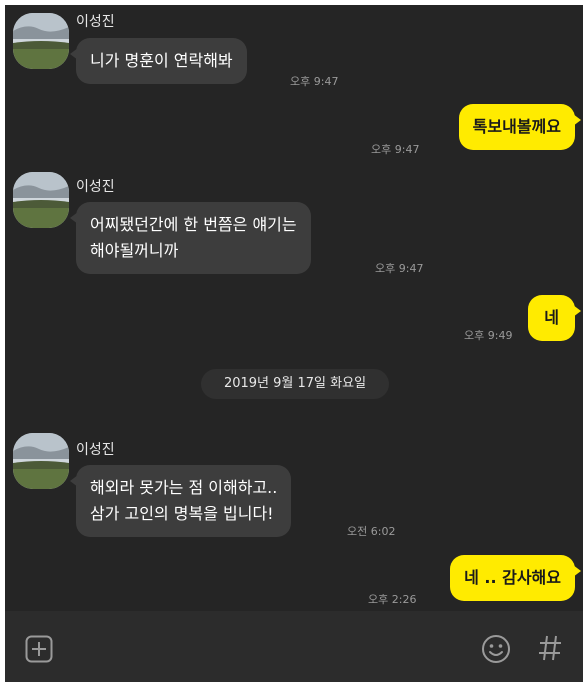  Describe the element at coordinates (371, 531) in the screenshot. I see `message-timestamp: 오전 6:02` at that location.